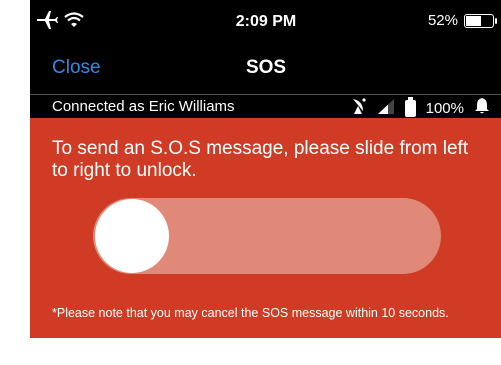 This screenshot has width=501, height=365. I want to click on satellite-dish-icon, so click(359, 108).